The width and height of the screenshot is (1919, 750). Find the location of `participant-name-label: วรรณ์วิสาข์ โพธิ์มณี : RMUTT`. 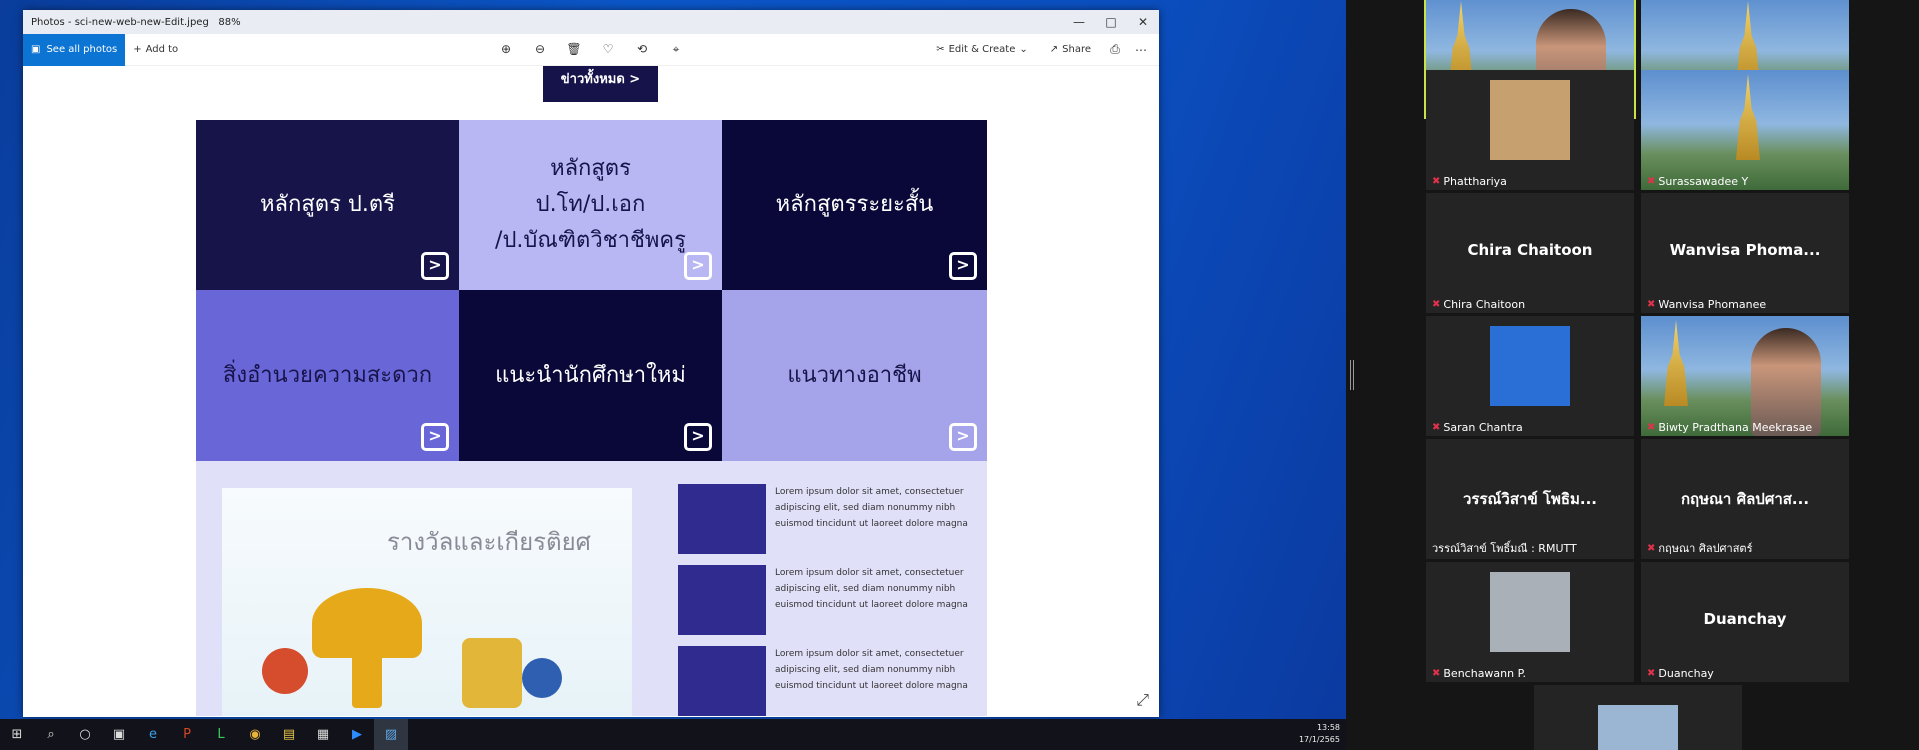

participant-name-label: วรรณ์วิสาข์ โพธิ์มณี : RMUTT is located at coordinates (1531, 548).